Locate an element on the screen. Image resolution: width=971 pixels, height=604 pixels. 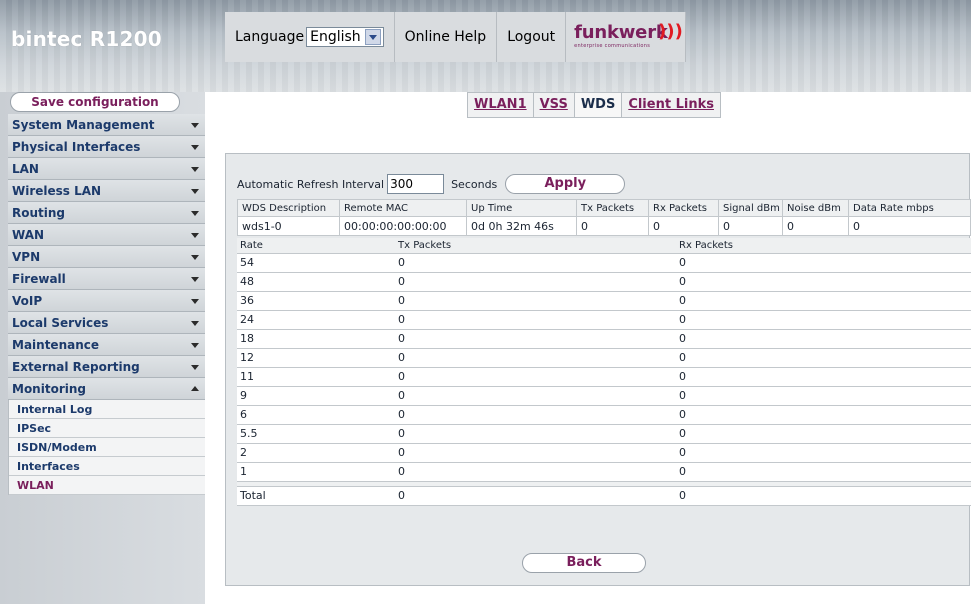
sidebar-item-local-services: Local Services is located at coordinates (106, 323).